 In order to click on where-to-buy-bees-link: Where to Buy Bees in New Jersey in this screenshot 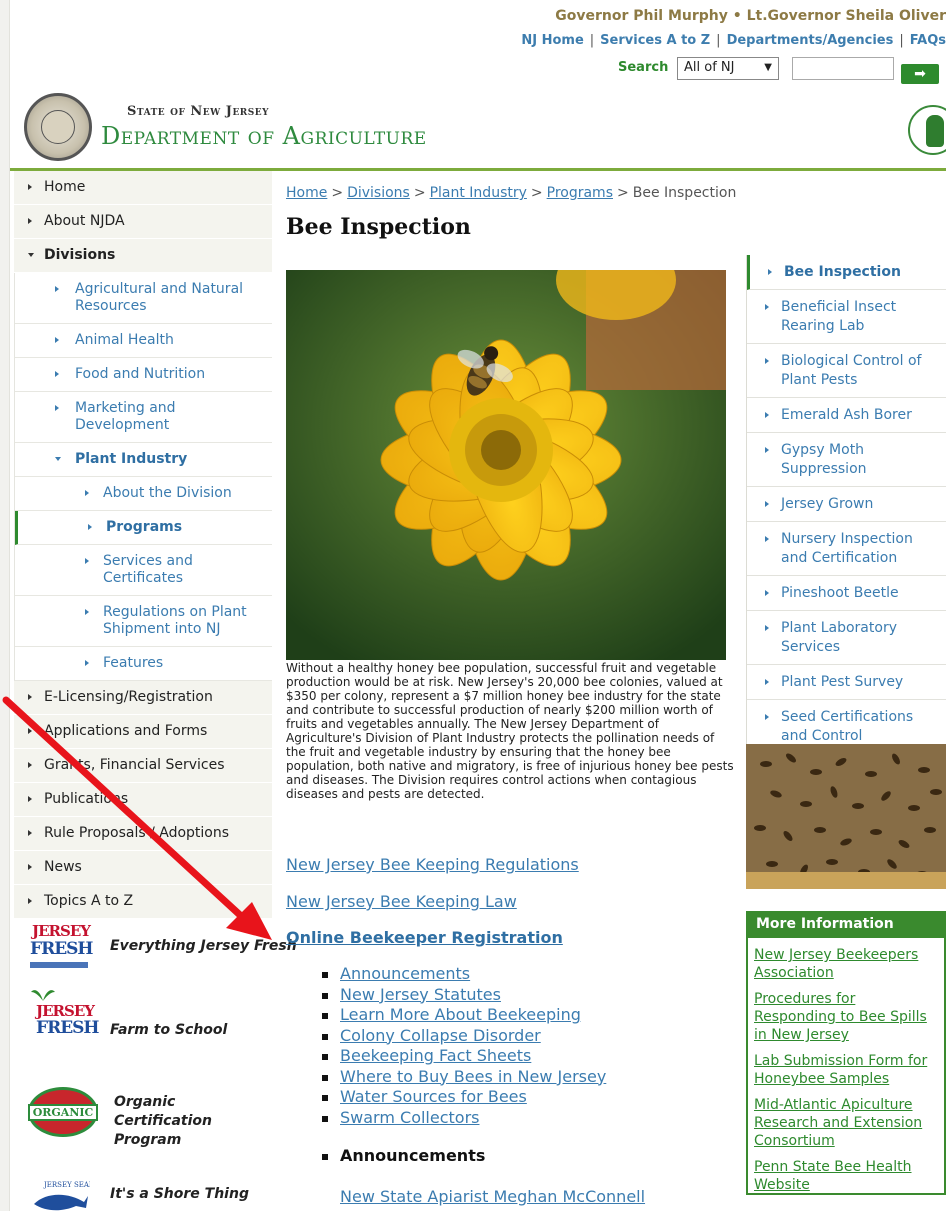, I will do `click(473, 1076)`.